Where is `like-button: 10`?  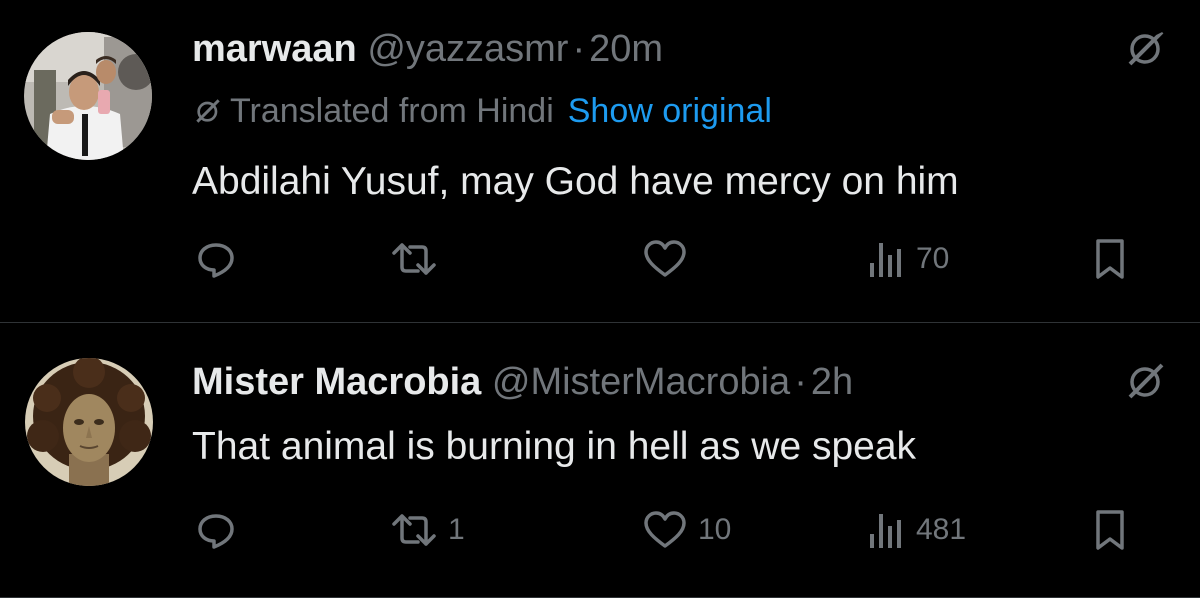
like-button: 10 is located at coordinates (685, 530).